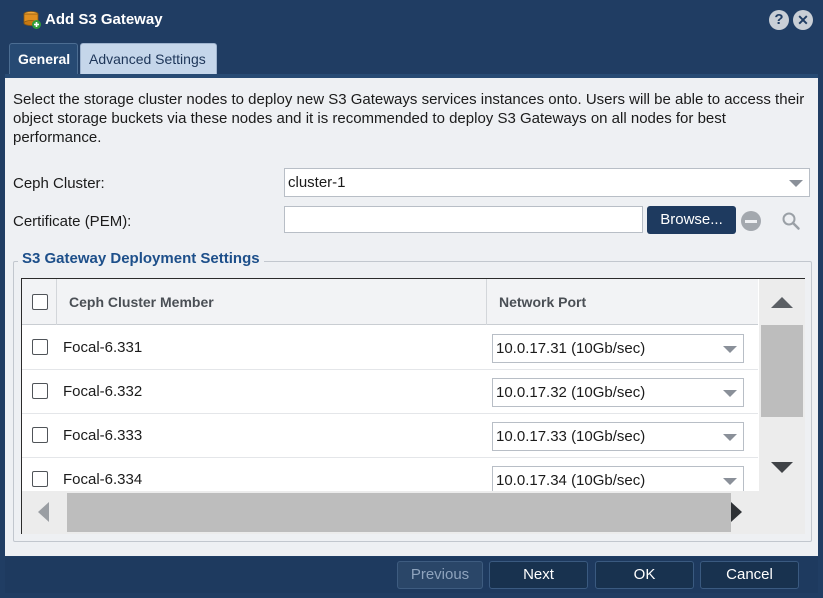 The image size is (823, 598). Describe the element at coordinates (148, 58) in the screenshot. I see `tab-advanced-settings: Advanced Settings` at that location.